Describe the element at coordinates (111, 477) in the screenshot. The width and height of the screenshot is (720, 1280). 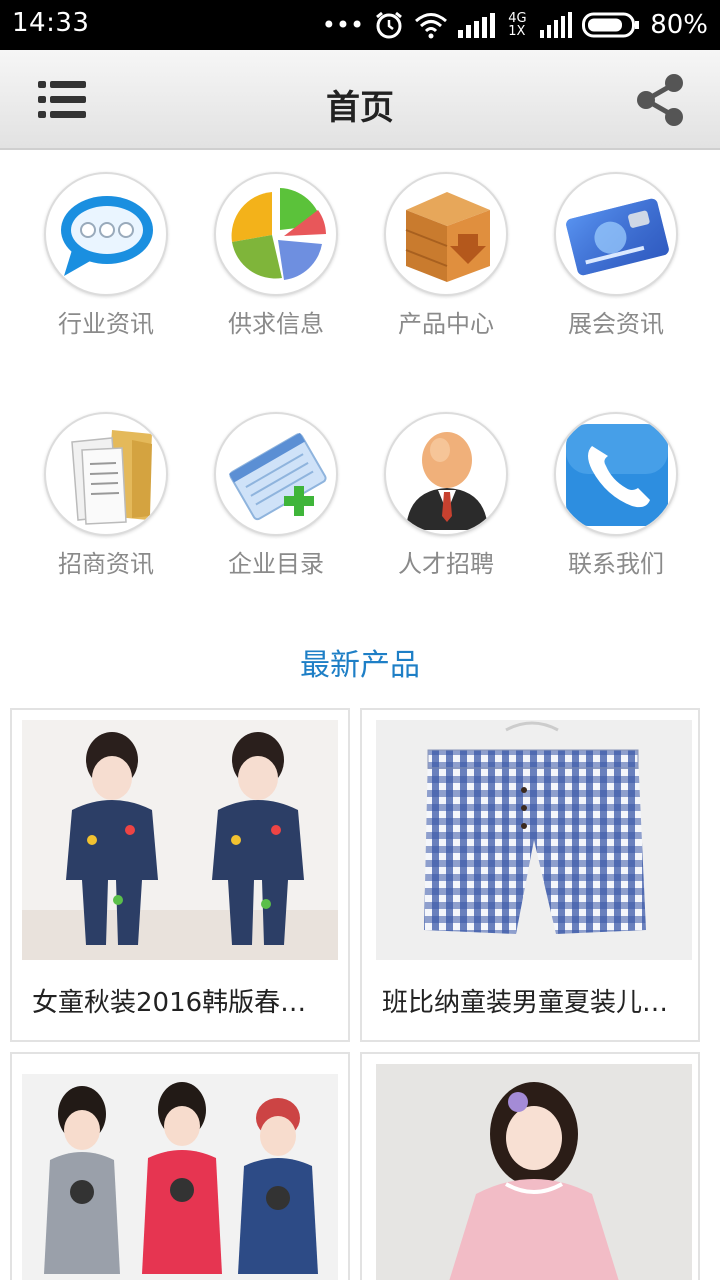
I see `documents-icon` at that location.